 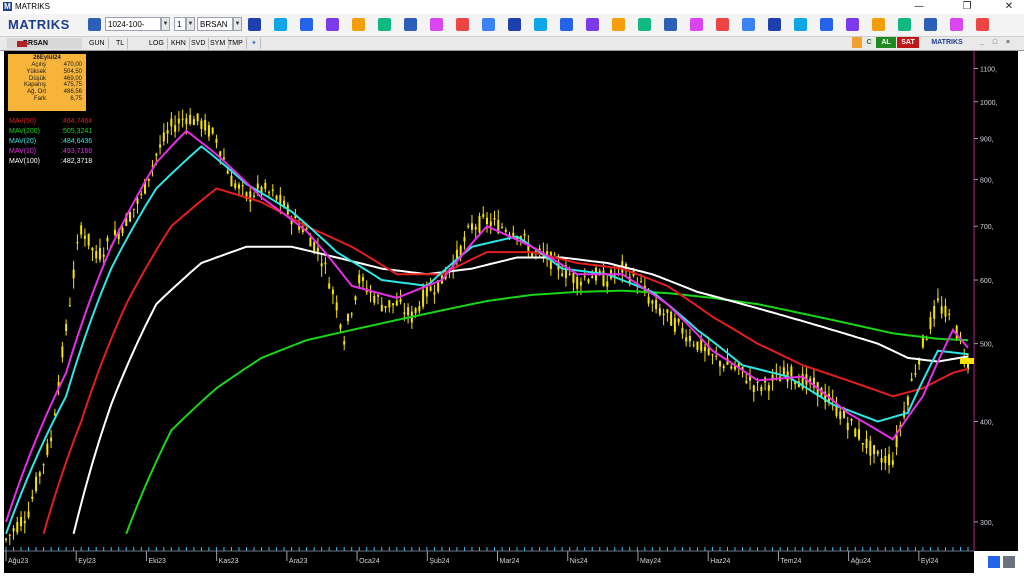 I want to click on maximize-chart-icon: □, so click(x=995, y=42).